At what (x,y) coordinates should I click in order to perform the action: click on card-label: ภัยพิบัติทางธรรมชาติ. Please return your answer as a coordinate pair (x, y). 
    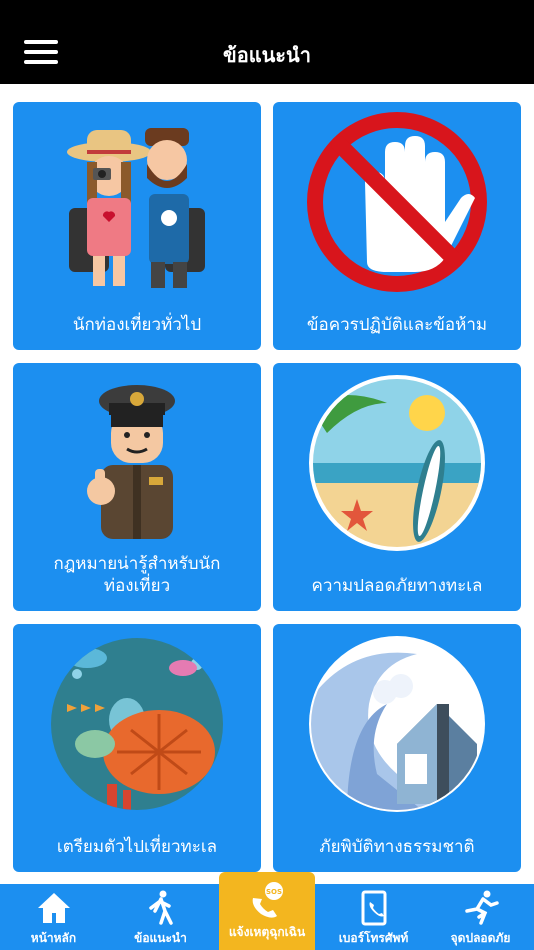
    Looking at the image, I should click on (397, 847).